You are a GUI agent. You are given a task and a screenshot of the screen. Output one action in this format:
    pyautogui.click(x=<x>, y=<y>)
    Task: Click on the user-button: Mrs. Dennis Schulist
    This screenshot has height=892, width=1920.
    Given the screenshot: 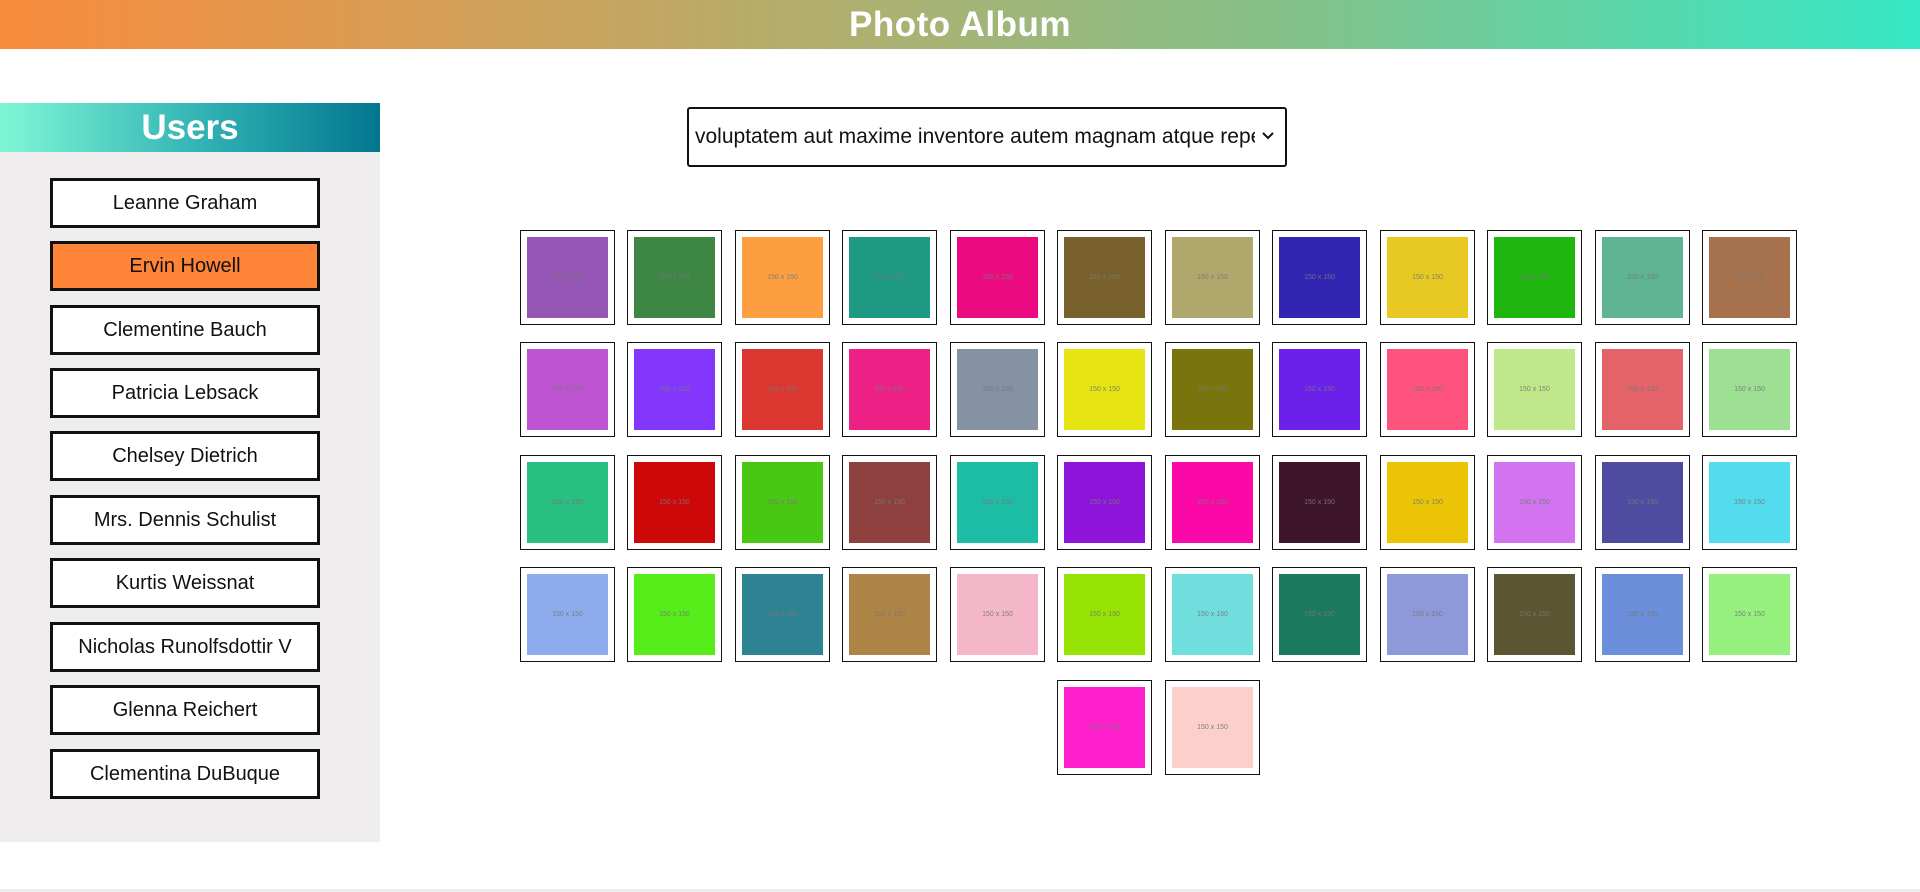 What is the action you would take?
    pyautogui.click(x=185, y=520)
    